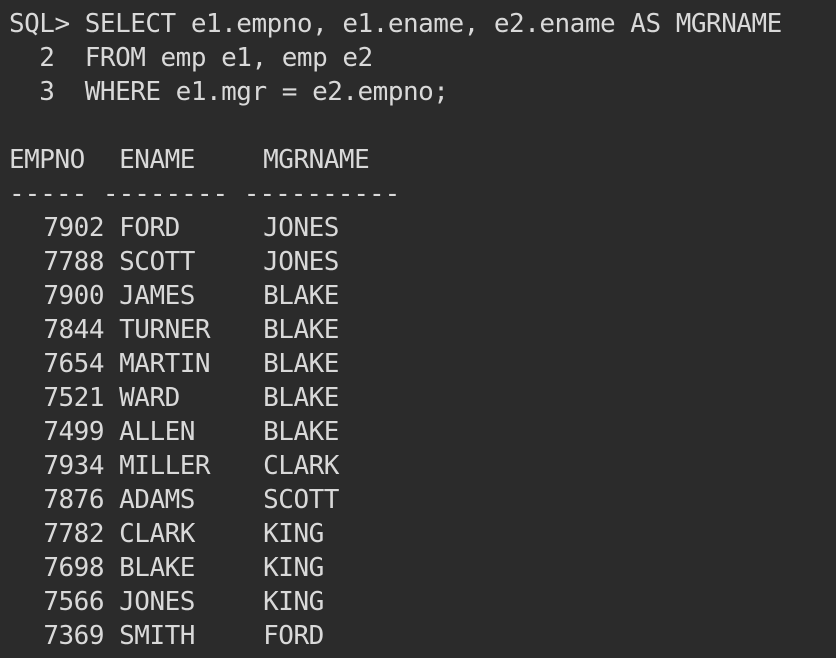  I want to click on cell-empno: 7566, so click(73, 602).